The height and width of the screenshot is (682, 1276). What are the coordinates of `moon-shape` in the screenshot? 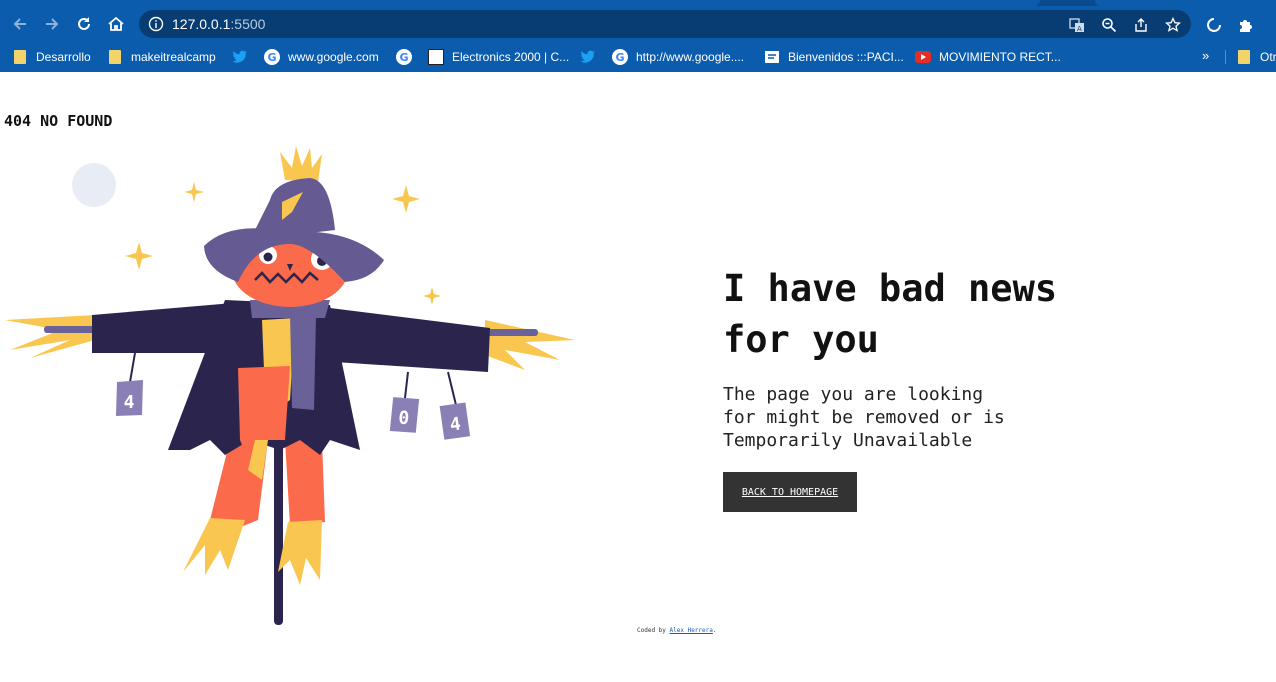 It's located at (94, 185).